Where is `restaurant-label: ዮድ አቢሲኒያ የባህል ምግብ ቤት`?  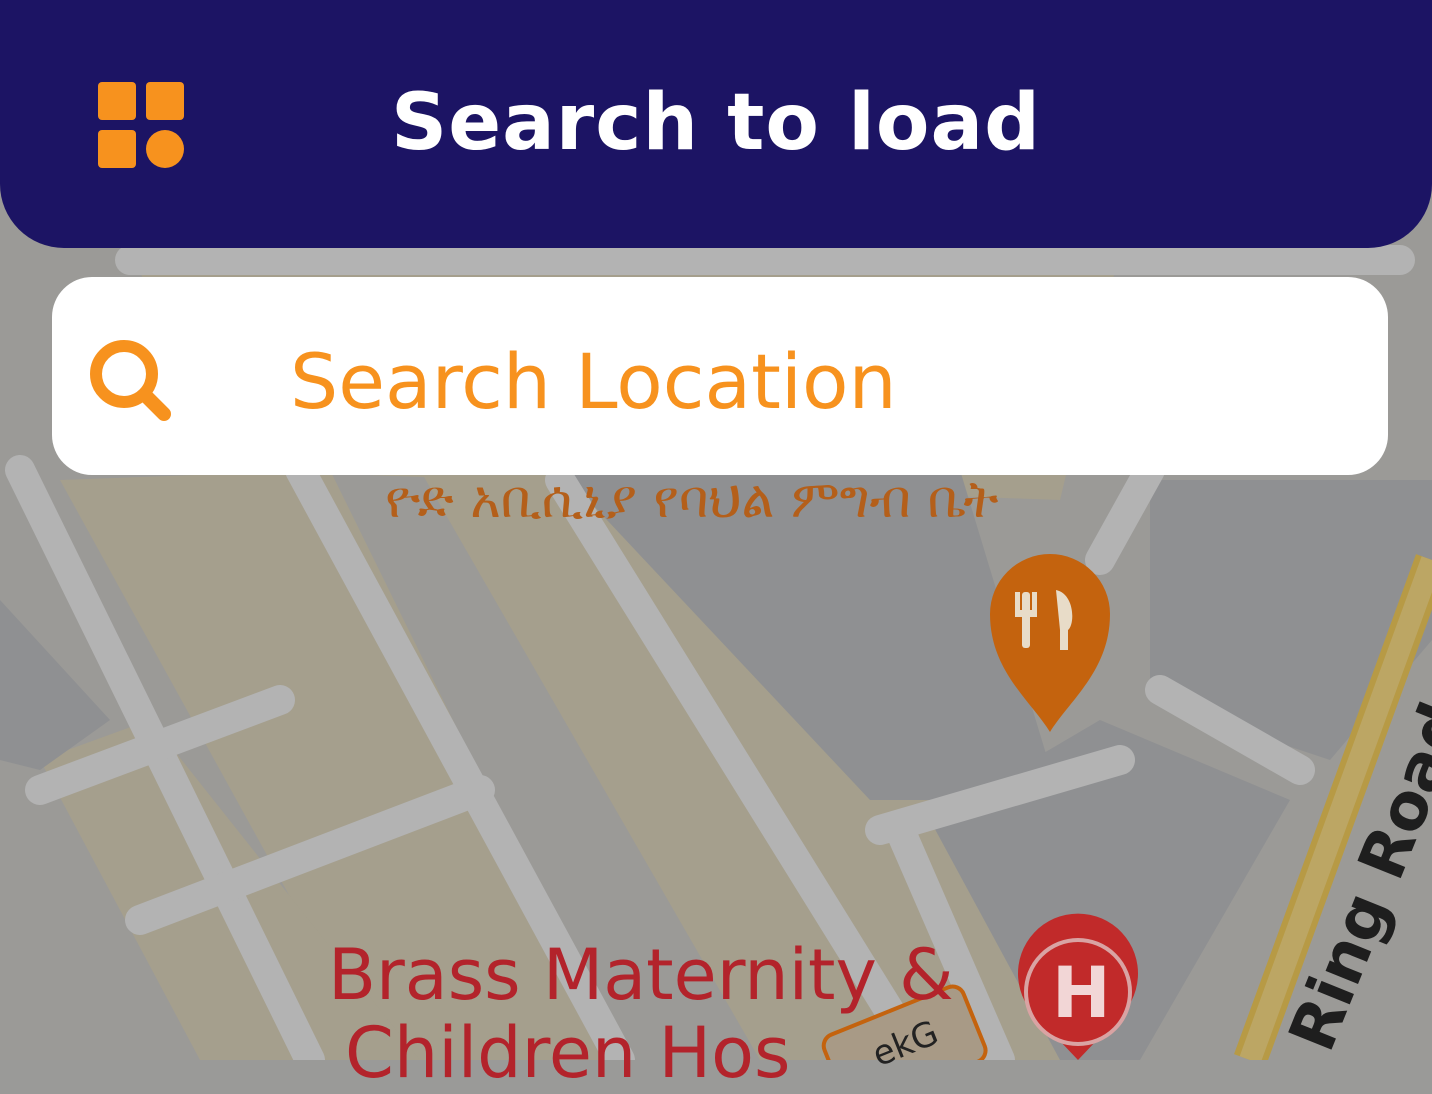
restaurant-label: ዮድ አቢሲኒያ የባህል ምግብ ቤት is located at coordinates (692, 500).